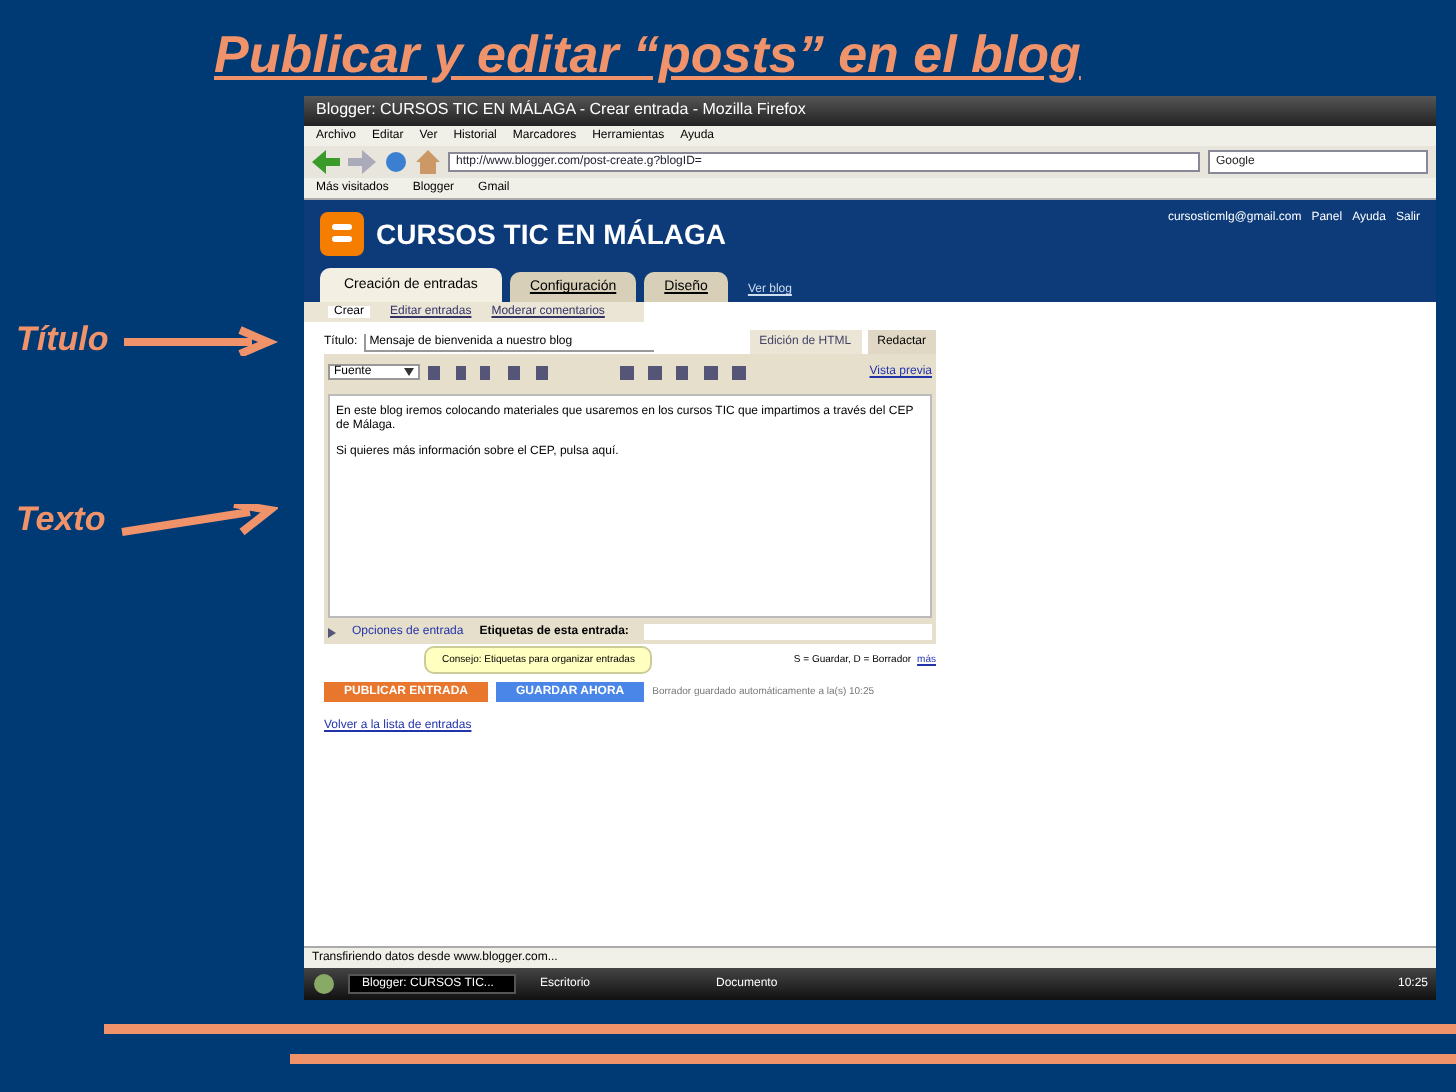  Describe the element at coordinates (342, 234) in the screenshot. I see `blogger-logo-icon` at that location.